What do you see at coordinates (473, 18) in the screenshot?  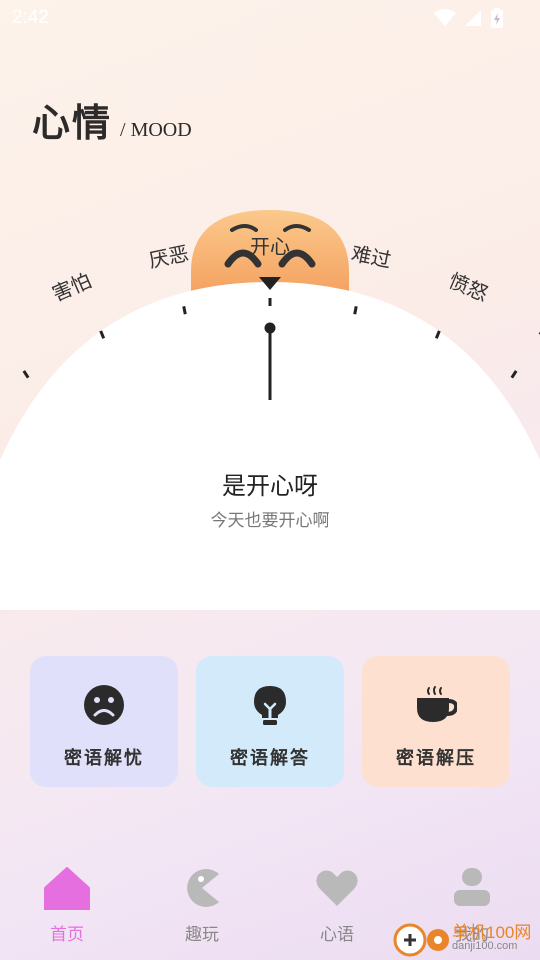 I see `signal-icon` at bounding box center [473, 18].